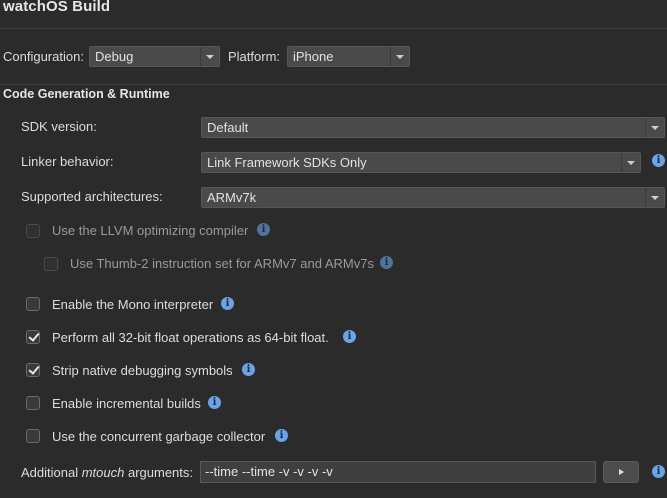 This screenshot has width=667, height=498. Describe the element at coordinates (103, 472) in the screenshot. I see `mtouch-label-emph: mtouch` at that location.